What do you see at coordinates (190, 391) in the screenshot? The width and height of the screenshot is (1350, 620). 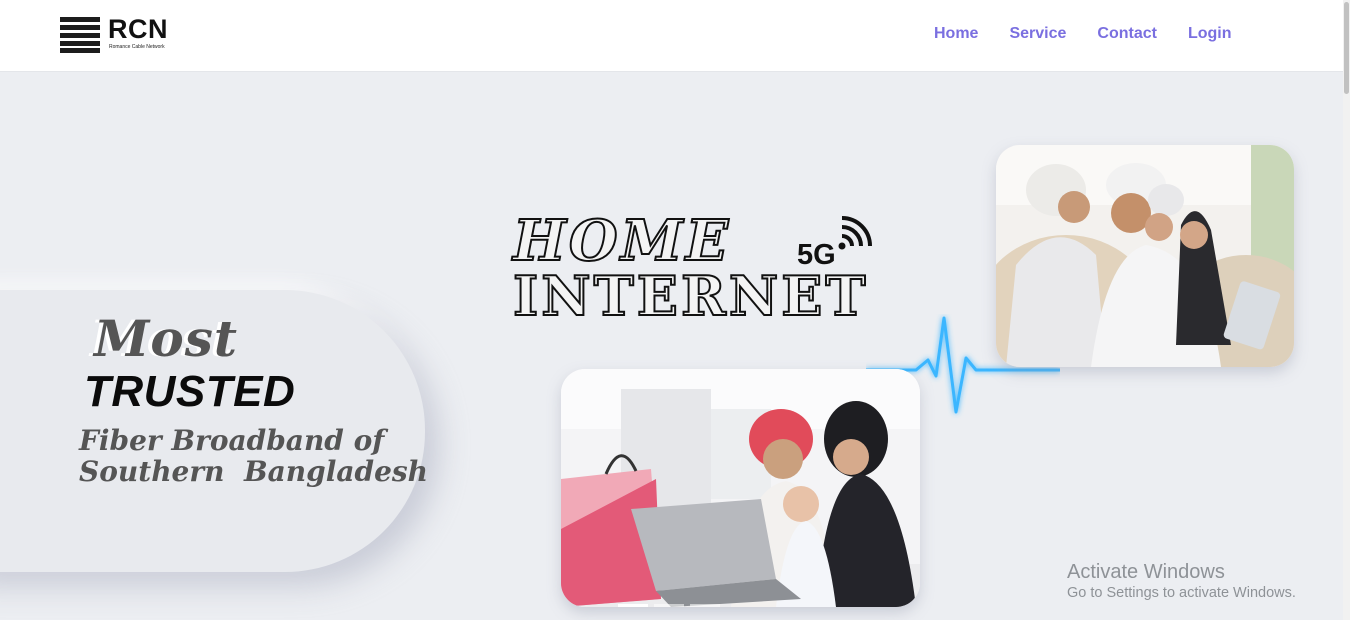 I see `tagline-trusted: TRUSTED` at bounding box center [190, 391].